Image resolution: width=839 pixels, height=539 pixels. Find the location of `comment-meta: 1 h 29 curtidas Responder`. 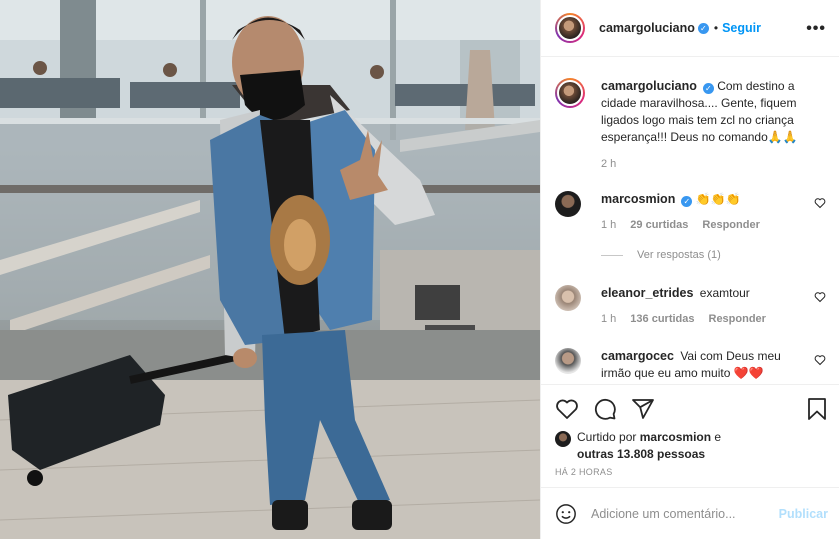

comment-meta: 1 h 29 curtidas Responder is located at coordinates (680, 225).